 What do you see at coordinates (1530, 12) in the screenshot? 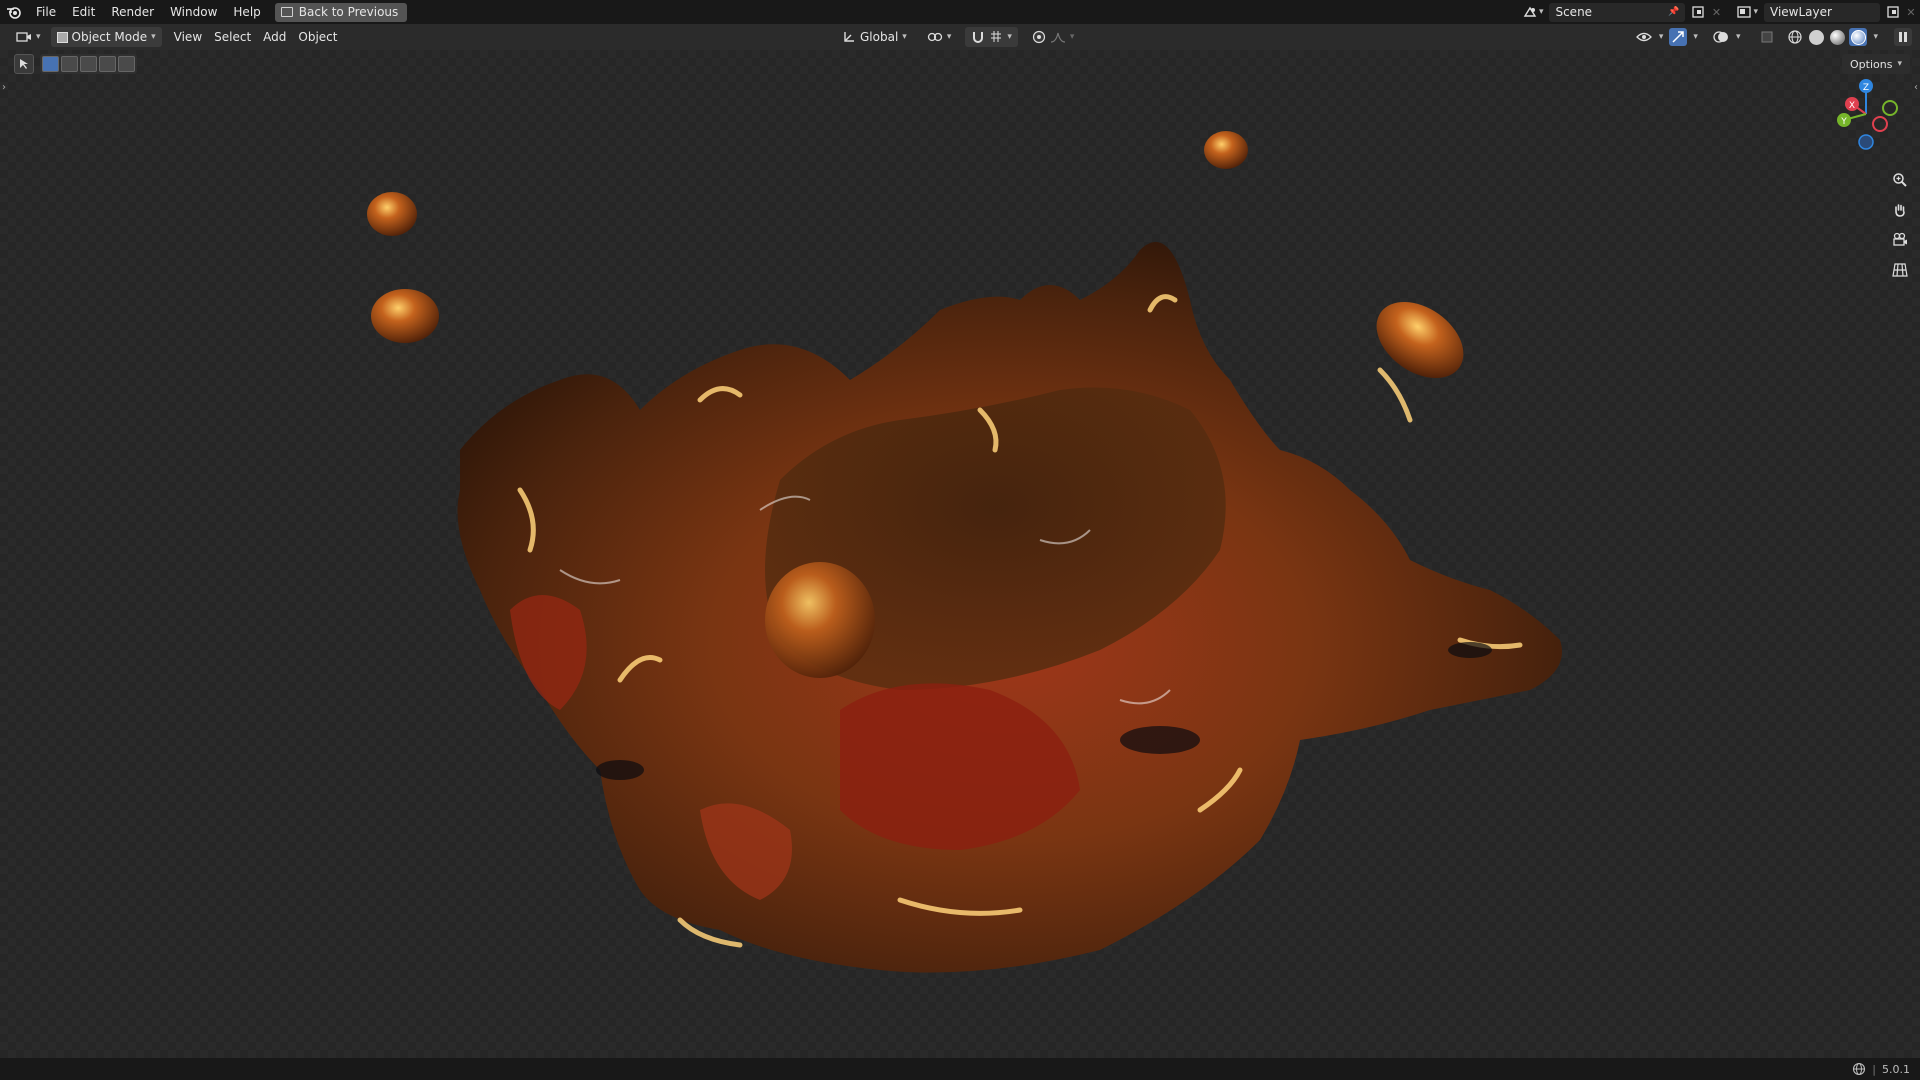
I see `scene-type-icon` at bounding box center [1530, 12].